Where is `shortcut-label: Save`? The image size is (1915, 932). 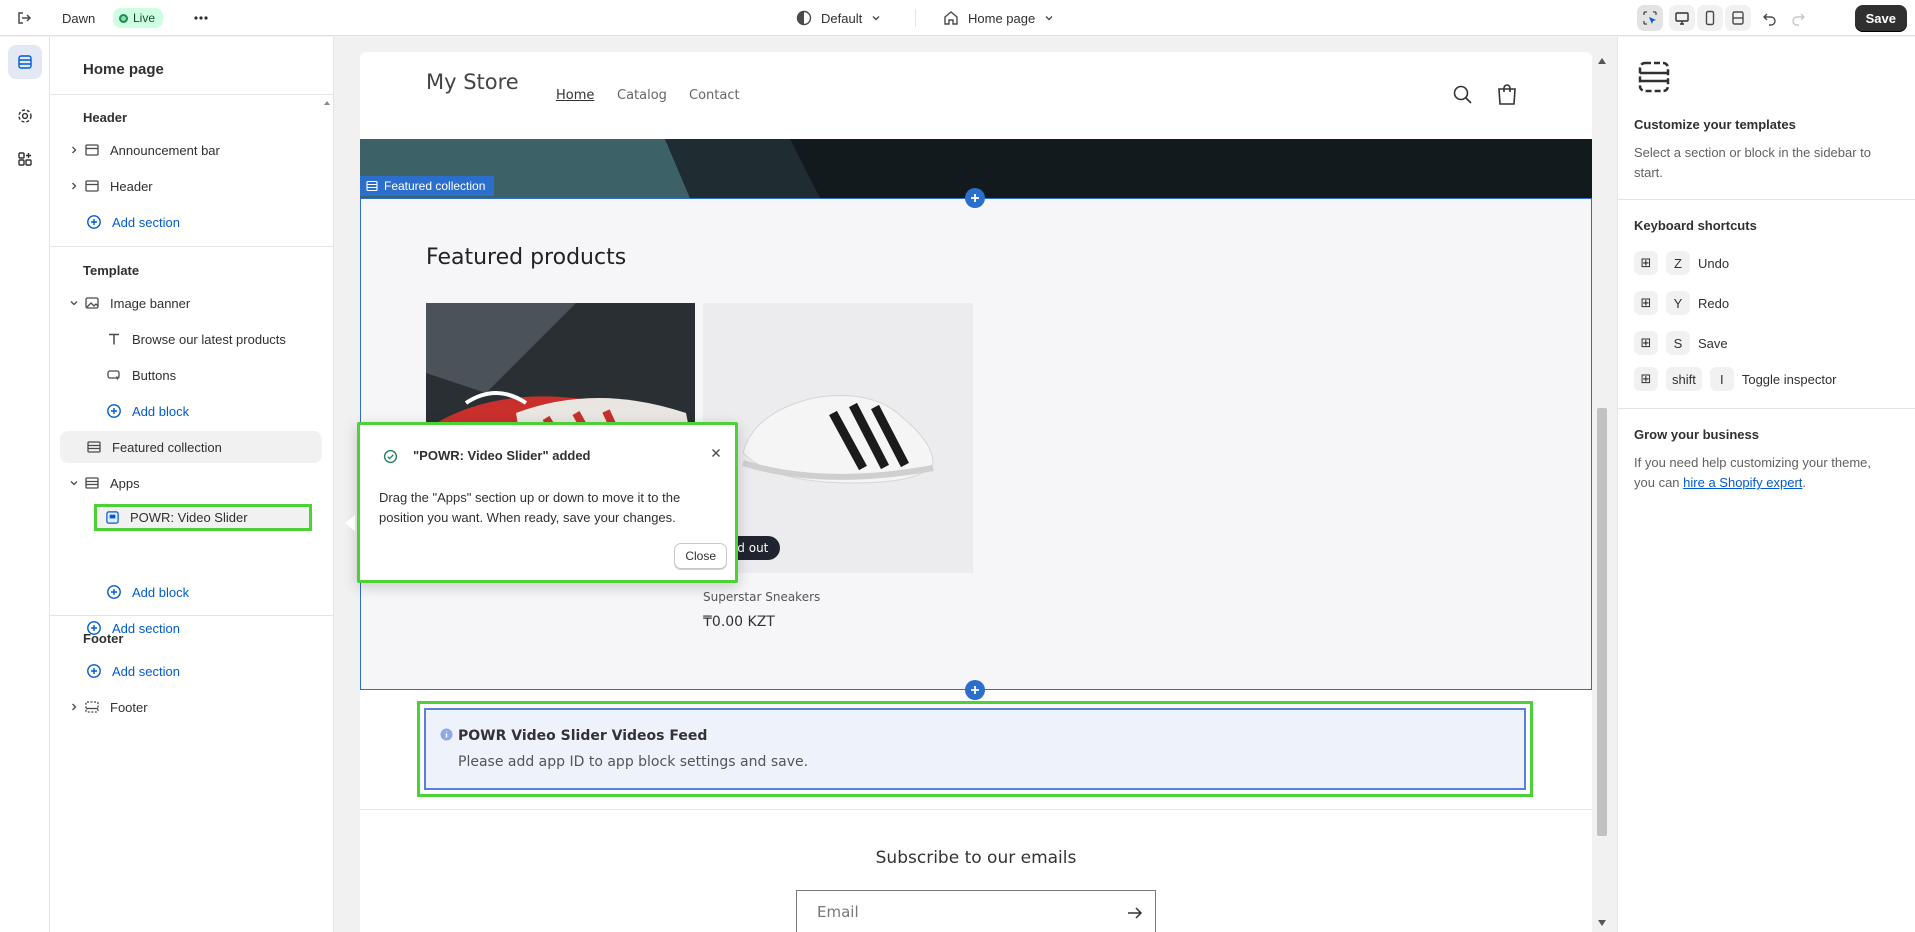 shortcut-label: Save is located at coordinates (1713, 343).